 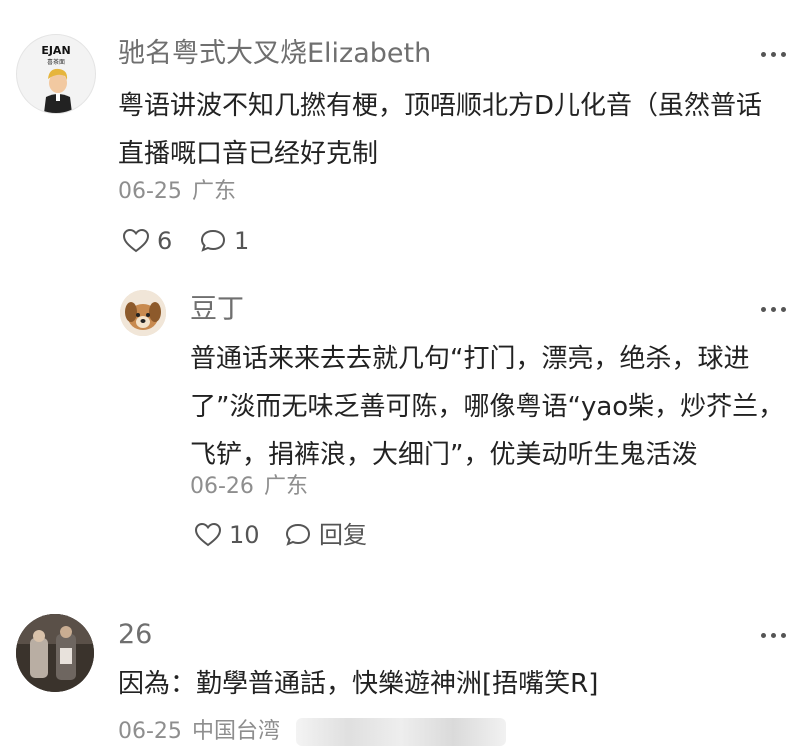 I want to click on reply-button: 回复, so click(x=325, y=535).